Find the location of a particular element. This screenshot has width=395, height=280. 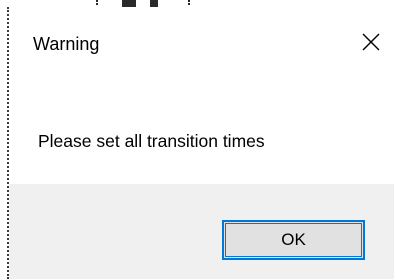

ok-button-label: OK is located at coordinates (293, 239).